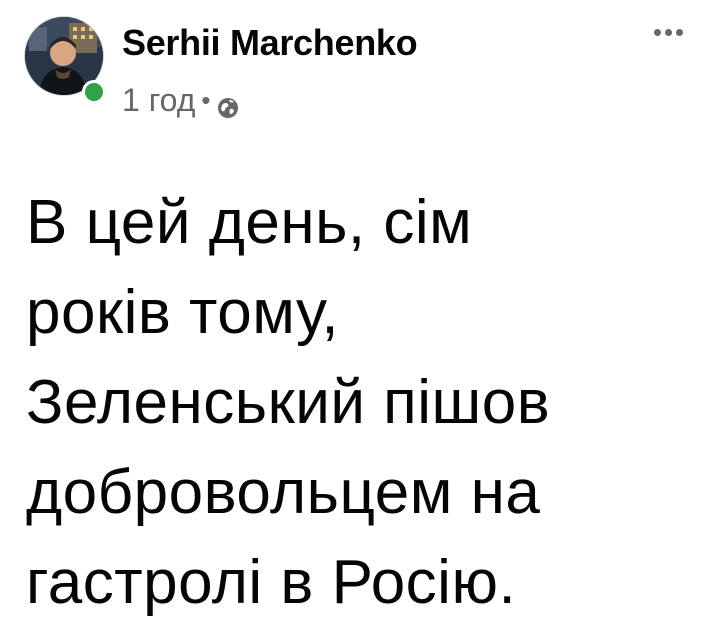 The width and height of the screenshot is (720, 632). I want to click on post-text-line: гастролі в Росію., so click(271, 582).